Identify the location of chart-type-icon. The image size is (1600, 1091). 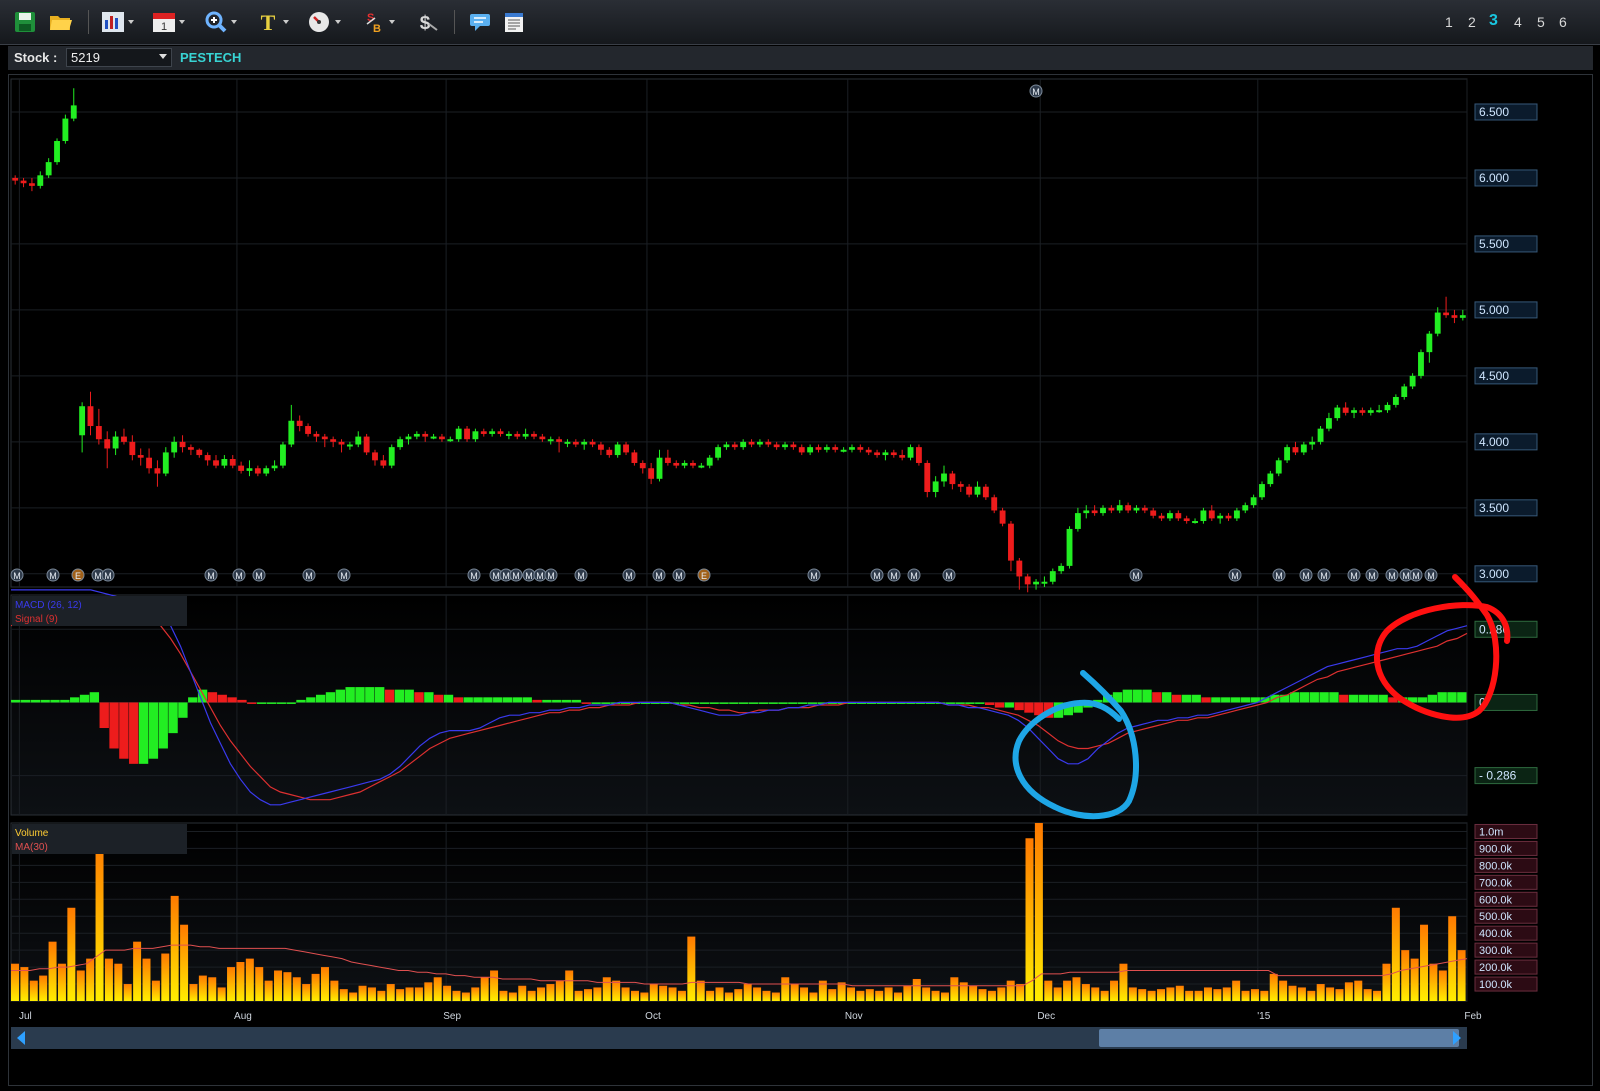
(118, 22).